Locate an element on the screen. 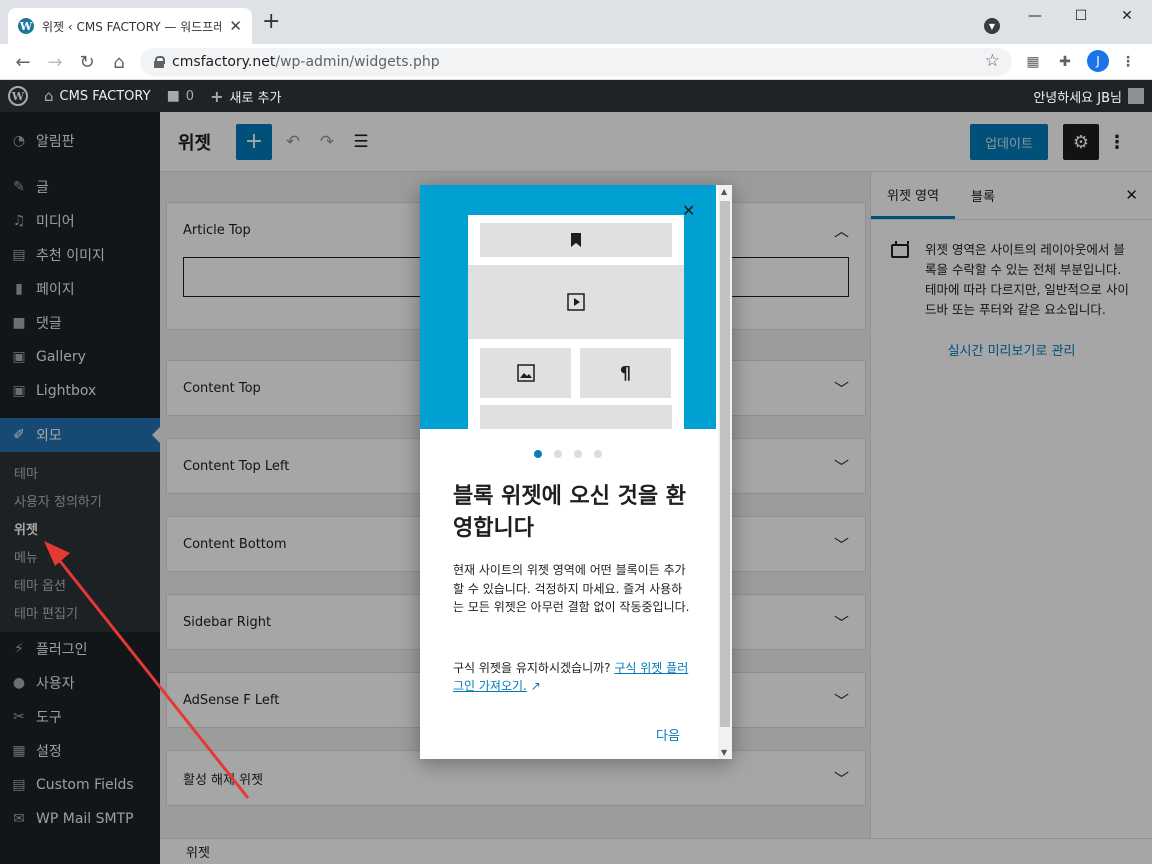 This screenshot has height=864, width=1152. list-view-icon: ☰ is located at coordinates (361, 142).